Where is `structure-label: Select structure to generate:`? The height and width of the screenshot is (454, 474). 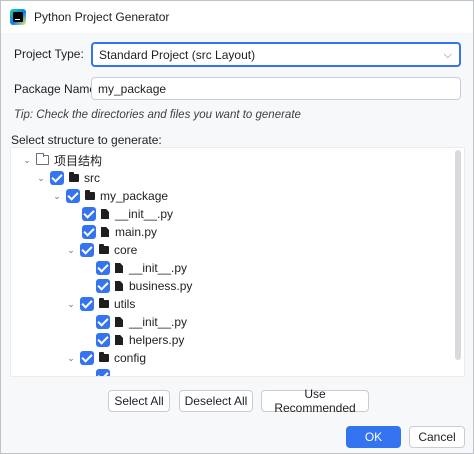
structure-label: Select structure to generate: is located at coordinates (86, 140).